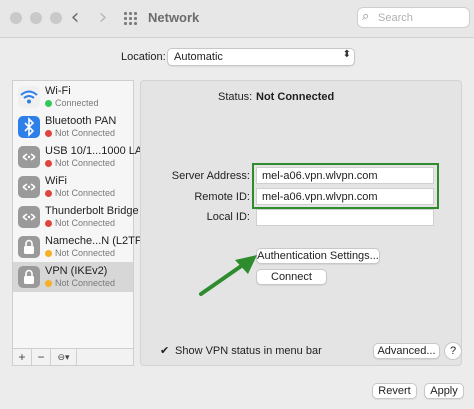  Describe the element at coordinates (444, 391) in the screenshot. I see `apply-button: Apply` at that location.